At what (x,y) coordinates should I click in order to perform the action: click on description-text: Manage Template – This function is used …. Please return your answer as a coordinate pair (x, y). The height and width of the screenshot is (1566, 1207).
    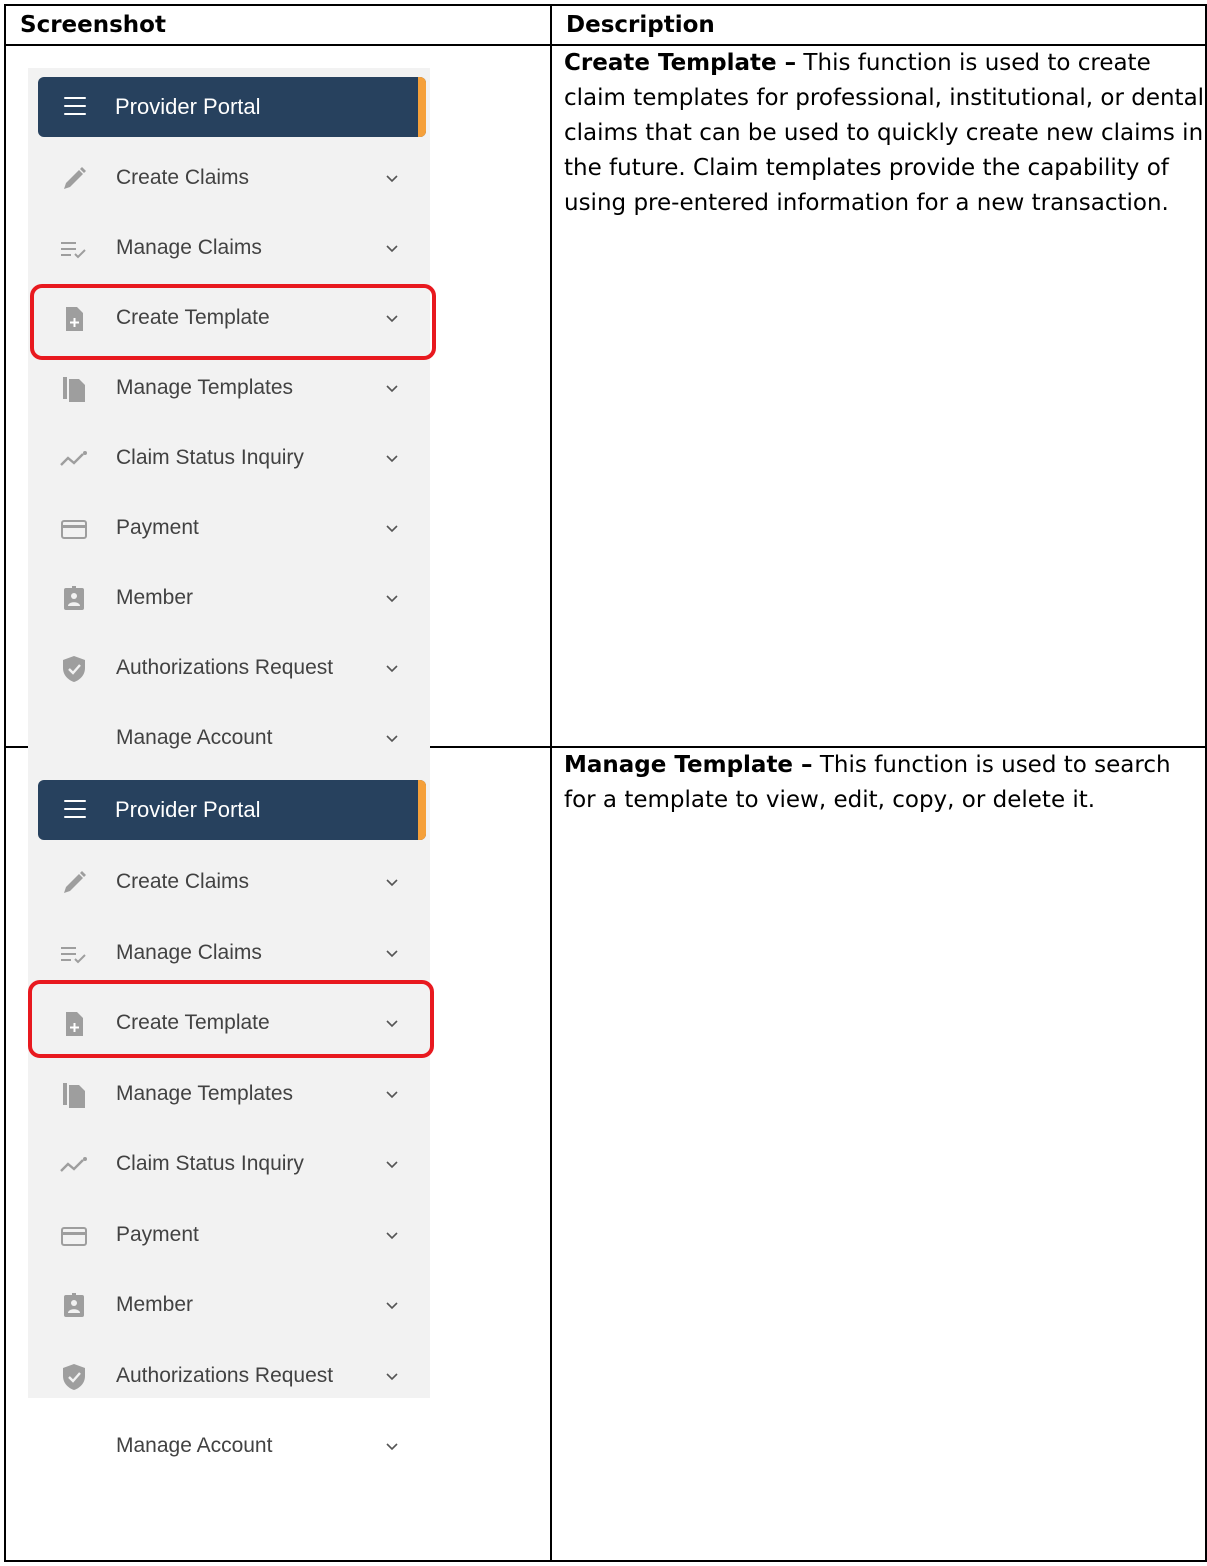
    Looking at the image, I should click on (878, 783).